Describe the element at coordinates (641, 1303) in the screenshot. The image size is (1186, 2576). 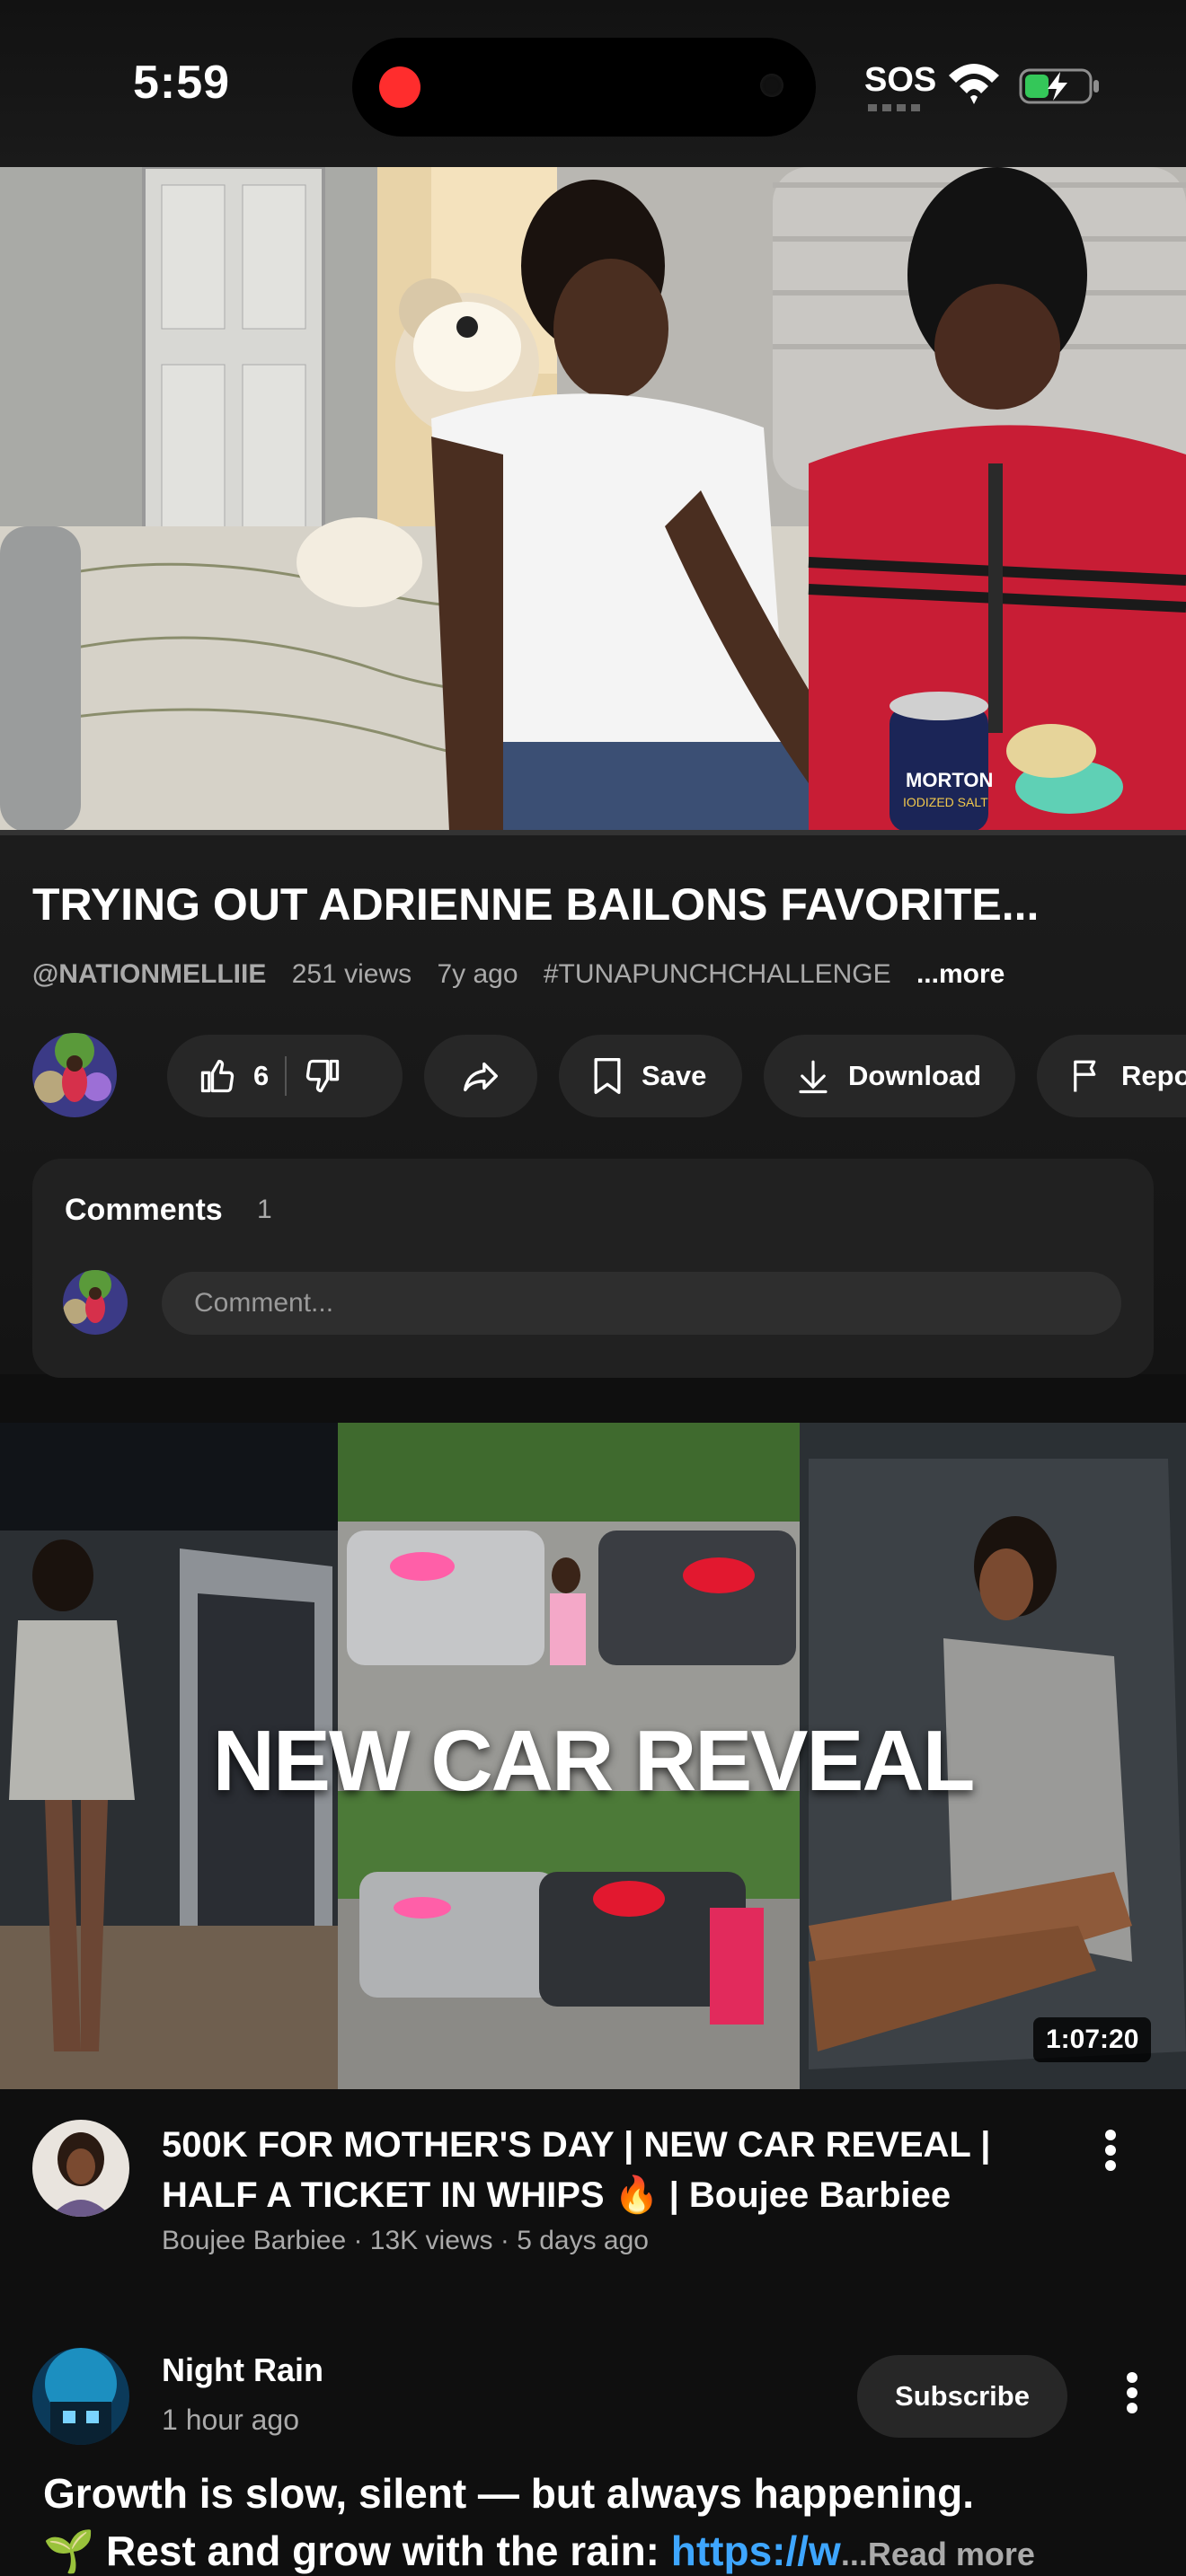
I see `comment-input` at that location.